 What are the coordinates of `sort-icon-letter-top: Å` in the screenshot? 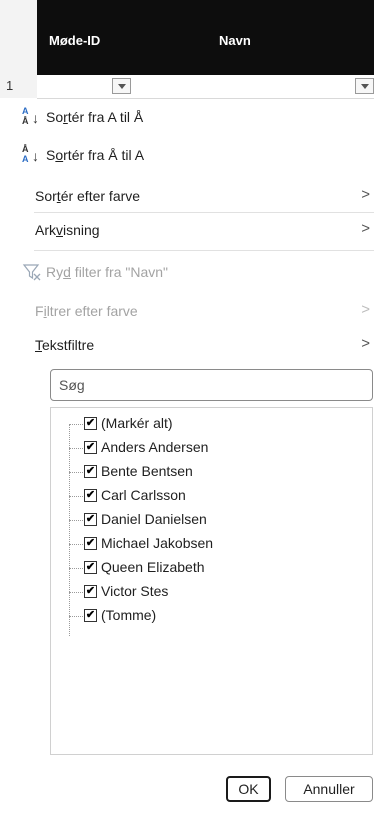 It's located at (25, 149).